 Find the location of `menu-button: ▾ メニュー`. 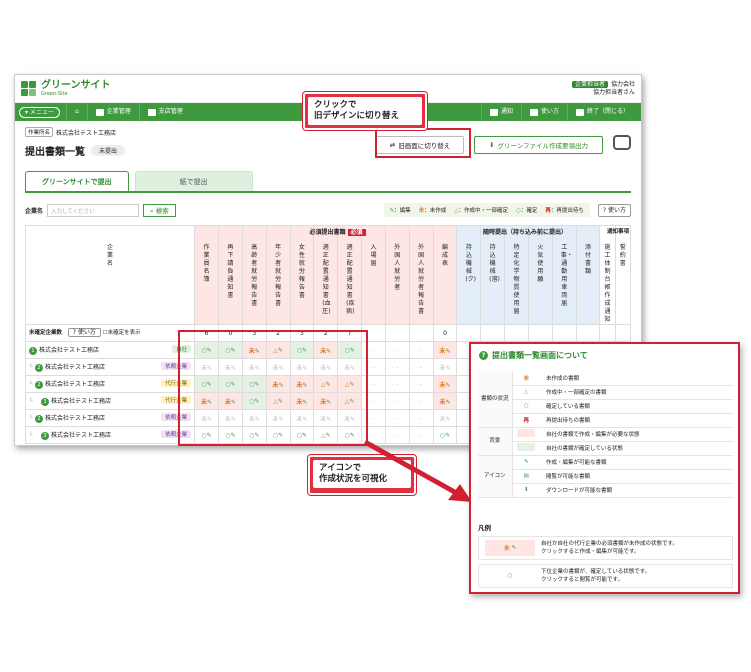

menu-button: ▾ メニュー is located at coordinates (39, 112).